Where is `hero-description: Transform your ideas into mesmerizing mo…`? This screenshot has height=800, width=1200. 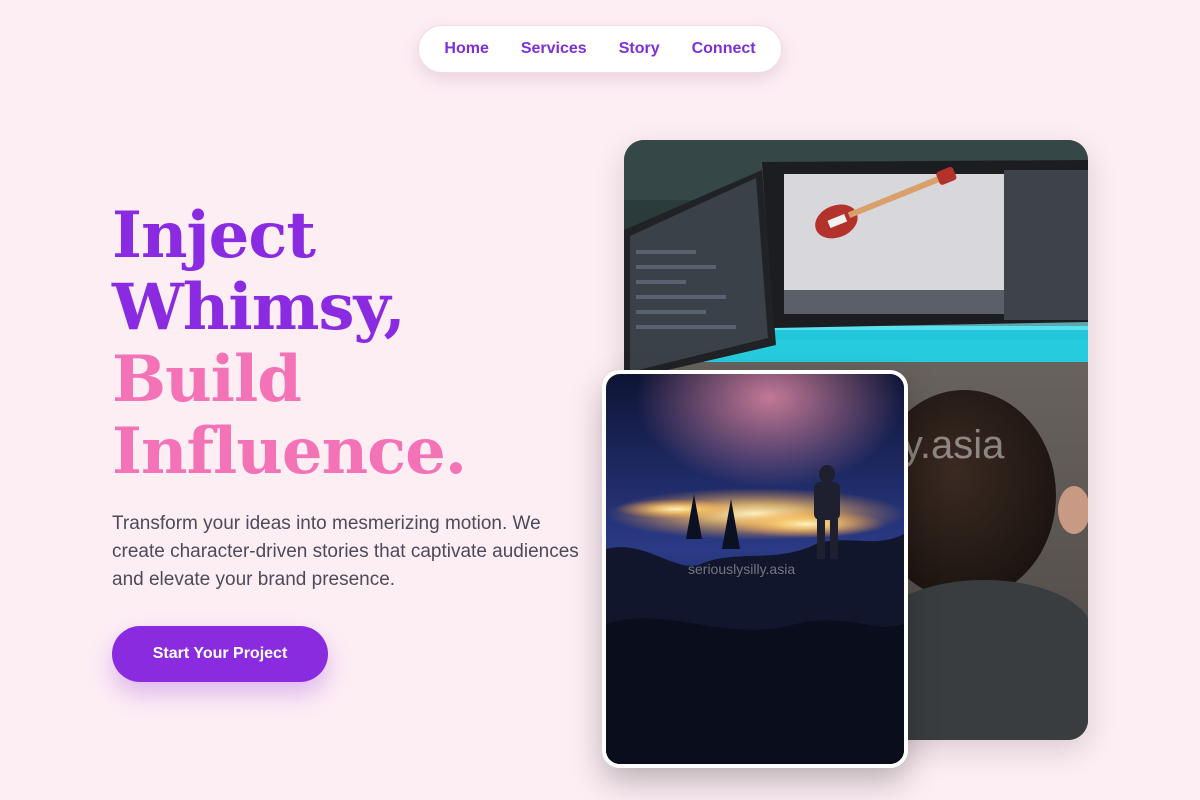
hero-description: Transform your ideas into mesmerizing mo… is located at coordinates (345, 551).